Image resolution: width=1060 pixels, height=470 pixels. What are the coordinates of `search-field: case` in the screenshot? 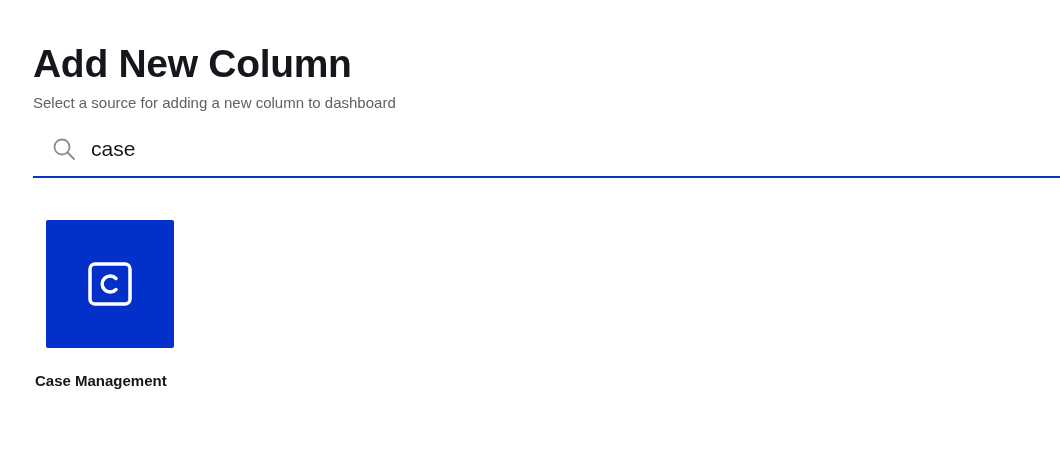 It's located at (575, 149).